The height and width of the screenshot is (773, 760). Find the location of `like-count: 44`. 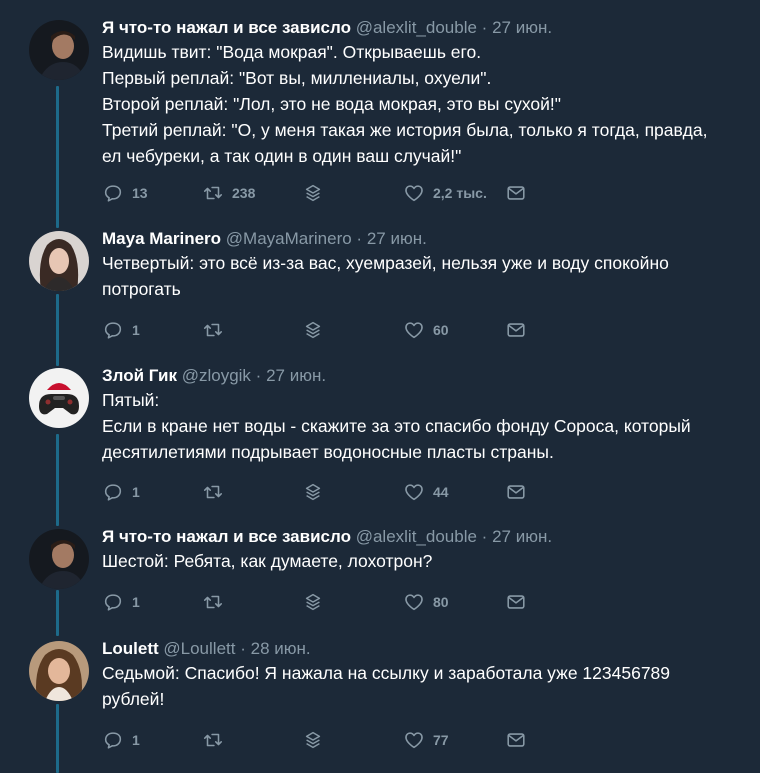

like-count: 44 is located at coordinates (441, 492).